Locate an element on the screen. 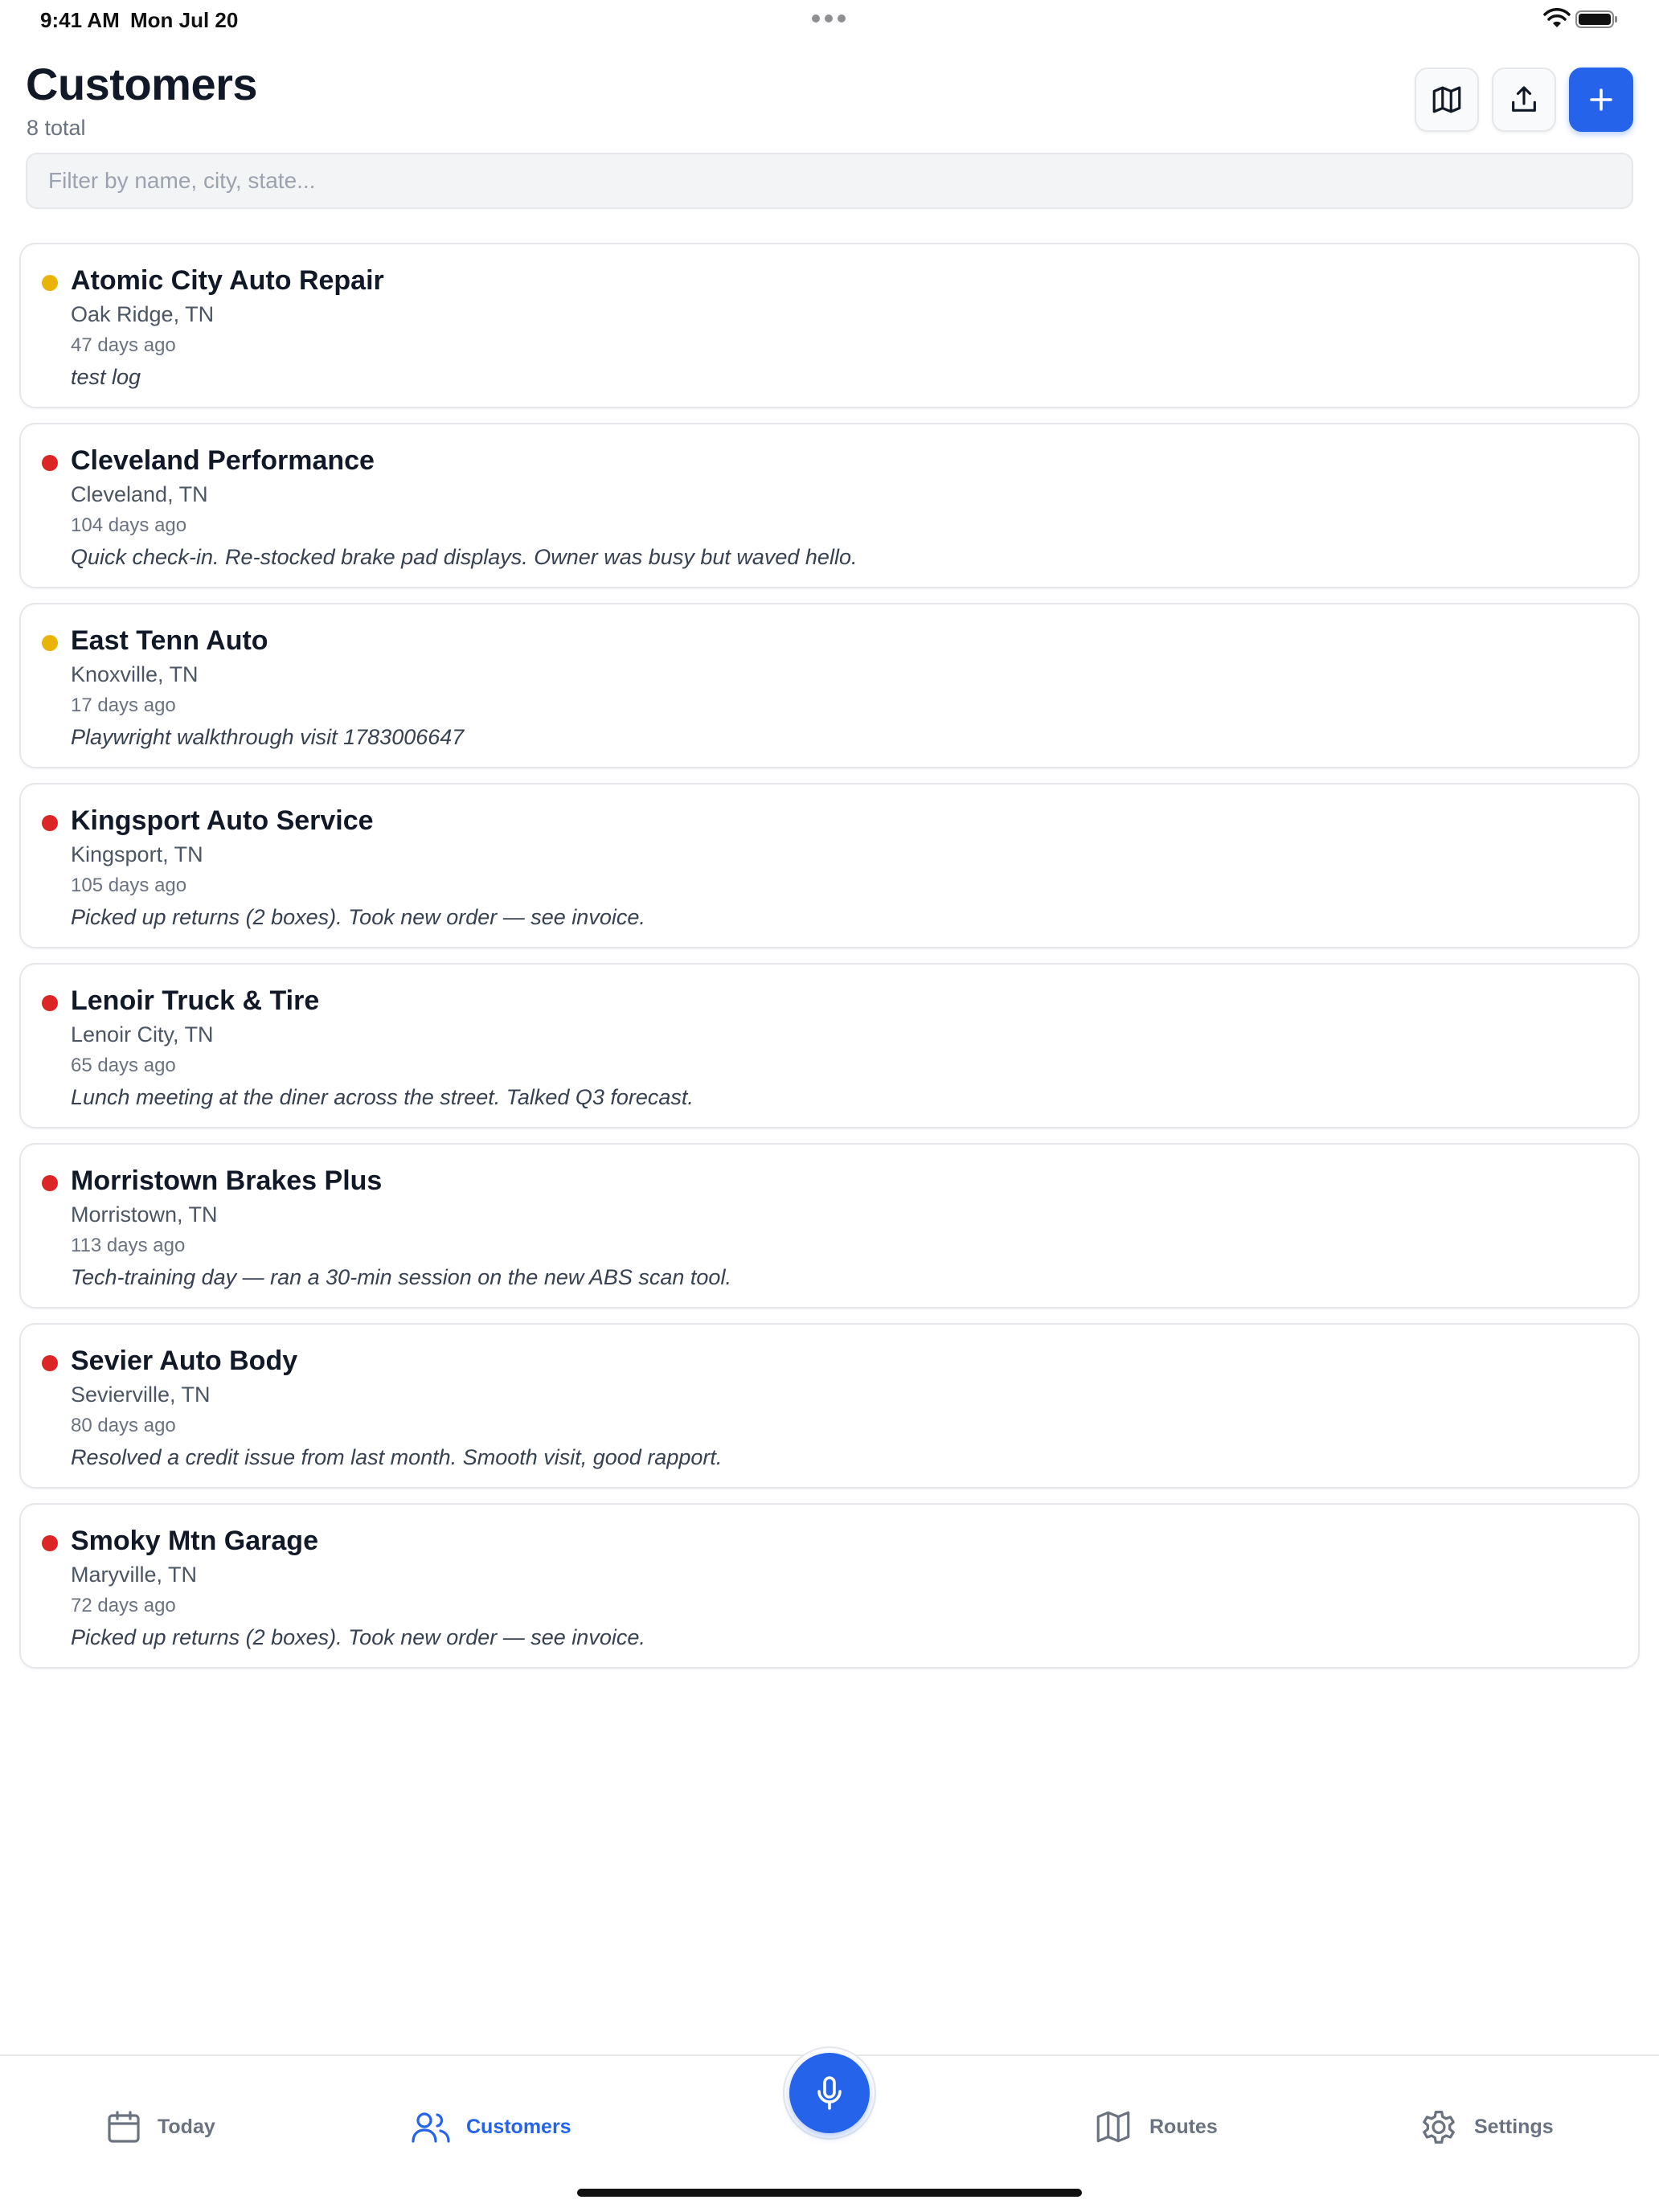 The image size is (1659, 2212). status-time: 9:41 AM is located at coordinates (80, 20).